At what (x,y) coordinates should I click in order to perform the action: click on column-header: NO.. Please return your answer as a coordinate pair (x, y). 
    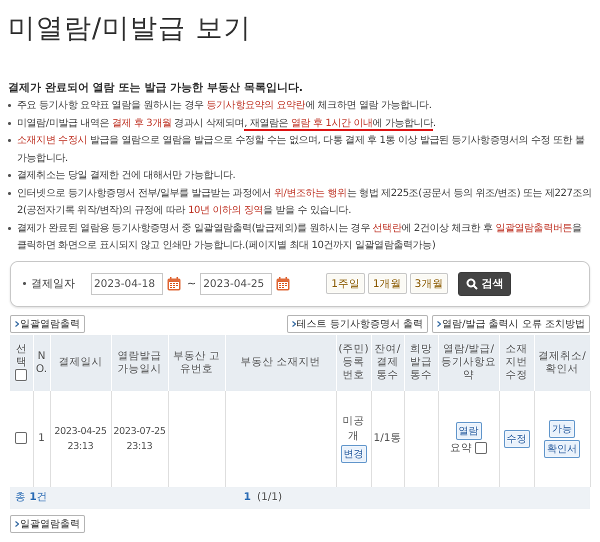
    Looking at the image, I should click on (41, 362).